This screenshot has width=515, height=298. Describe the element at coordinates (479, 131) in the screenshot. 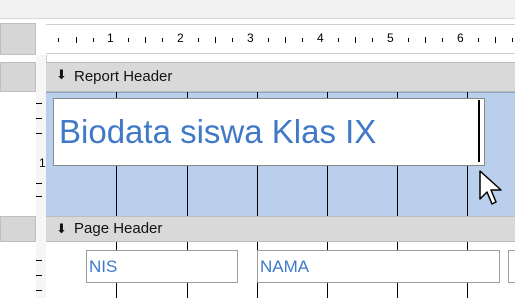

I see `text-insertion-cursor` at that location.